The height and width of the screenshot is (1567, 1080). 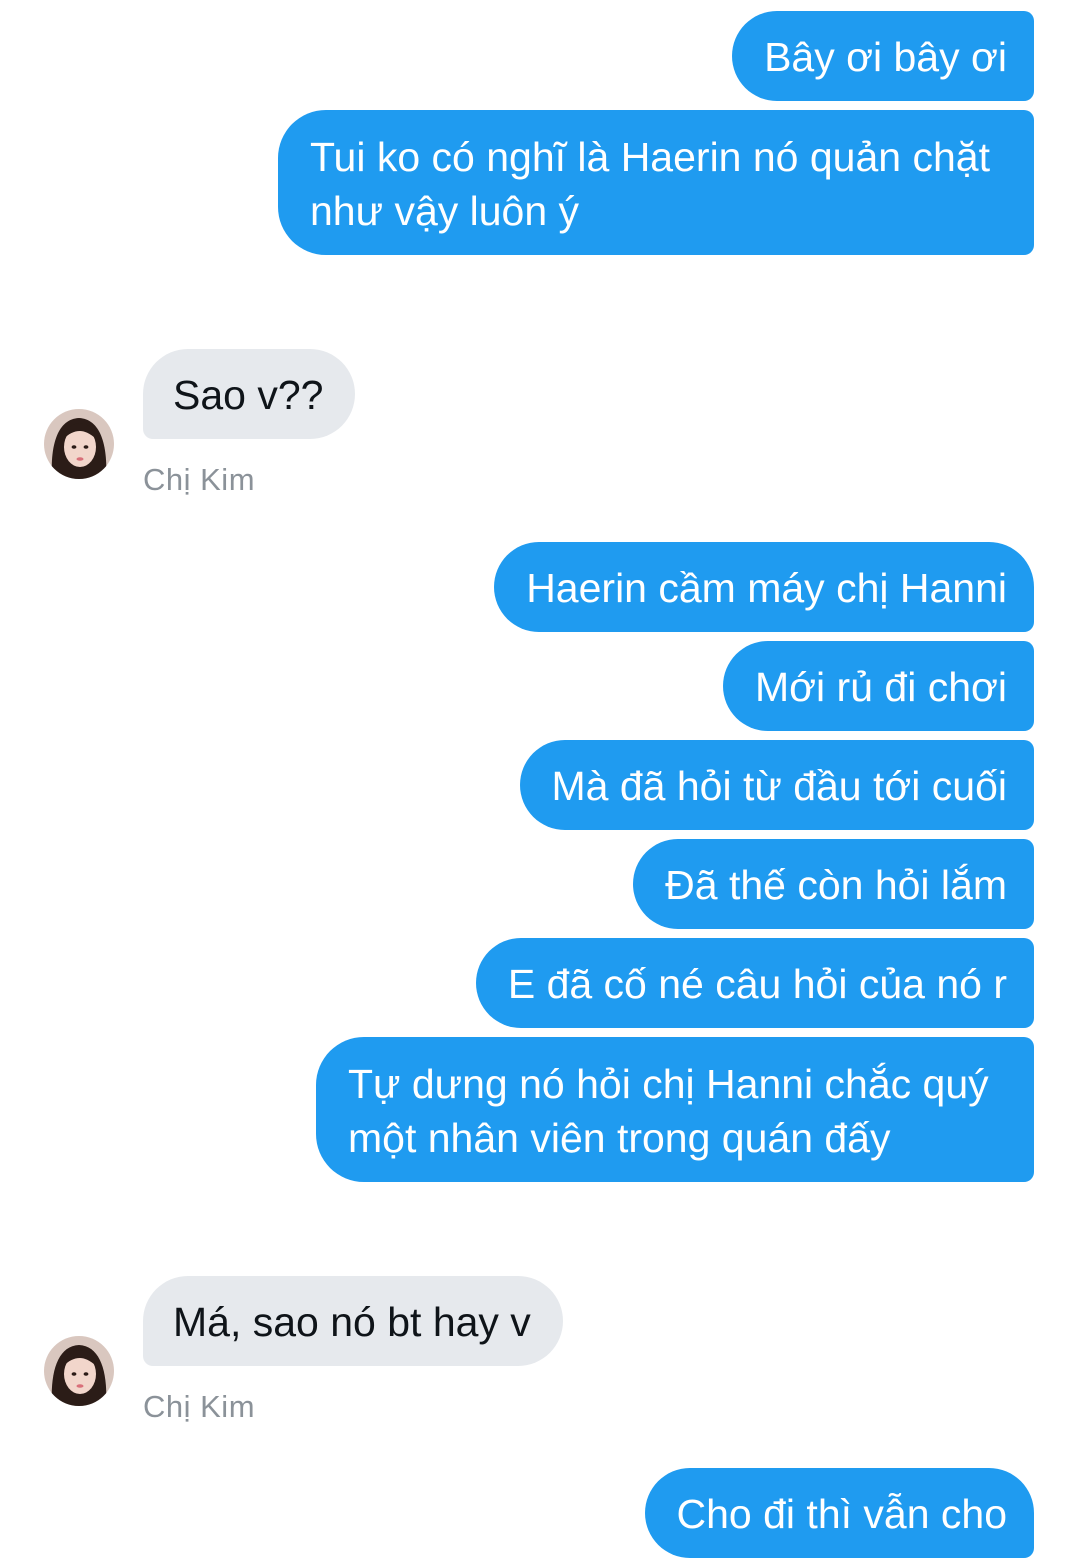 I want to click on message-bubble-outgoing: Haerin cầm máy chị Hanni, so click(x=764, y=587).